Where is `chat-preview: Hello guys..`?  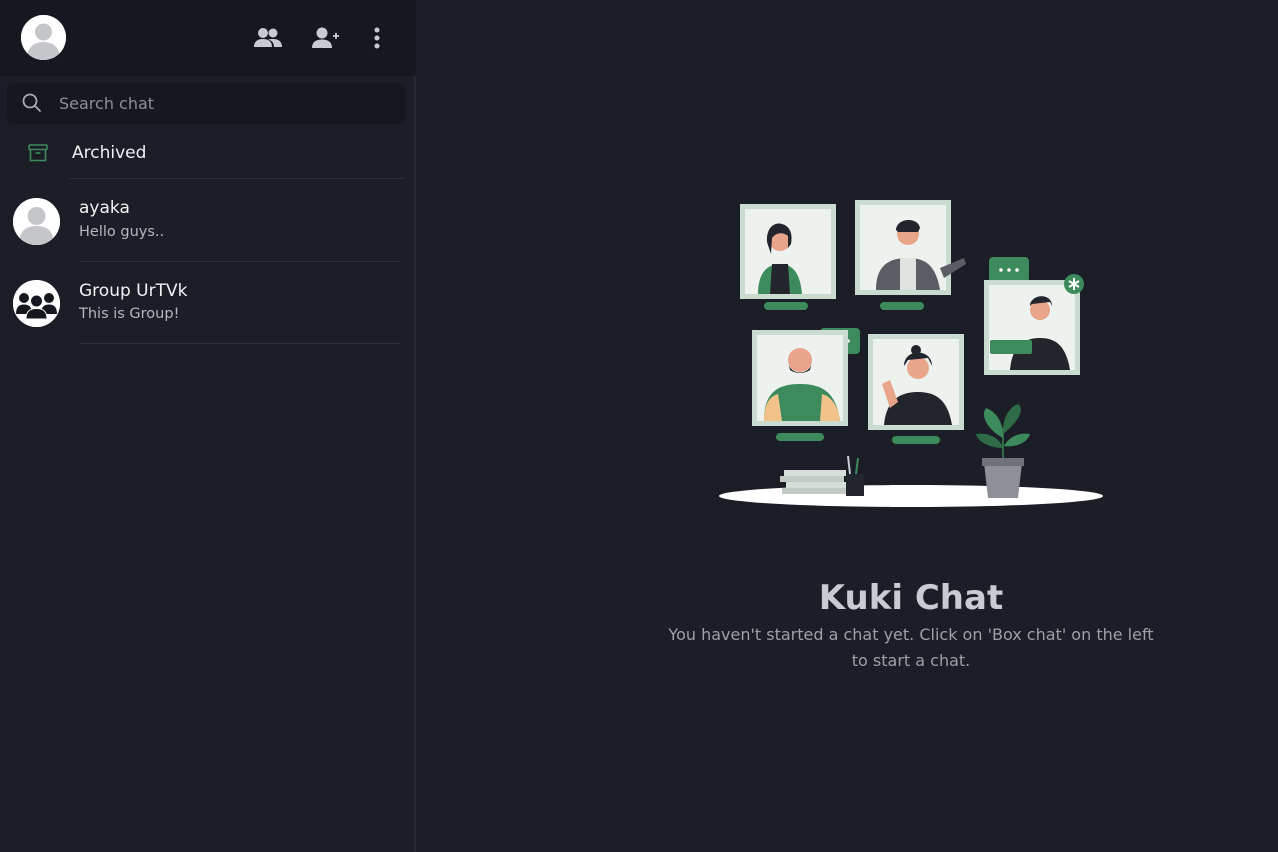 chat-preview: Hello guys.. is located at coordinates (122, 232).